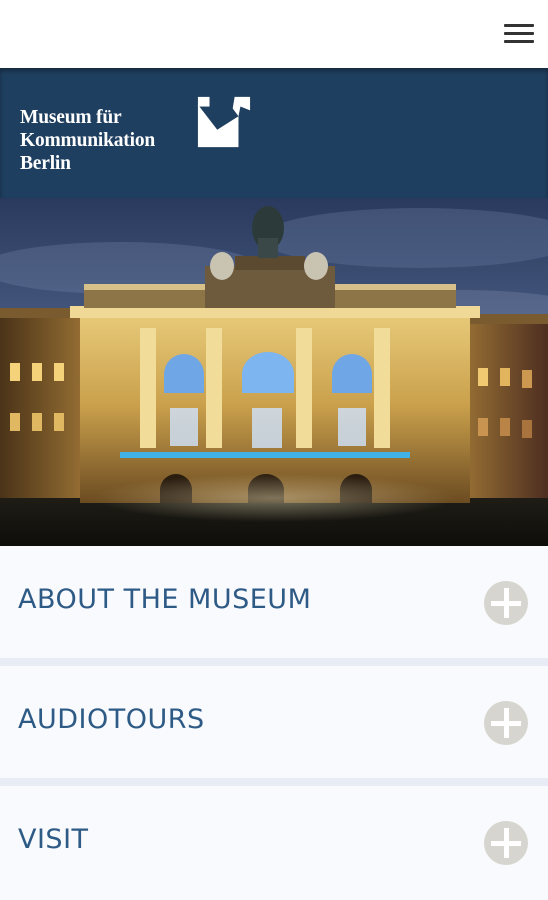  I want to click on museum-name-line-2: Kommunikation, so click(88, 140).